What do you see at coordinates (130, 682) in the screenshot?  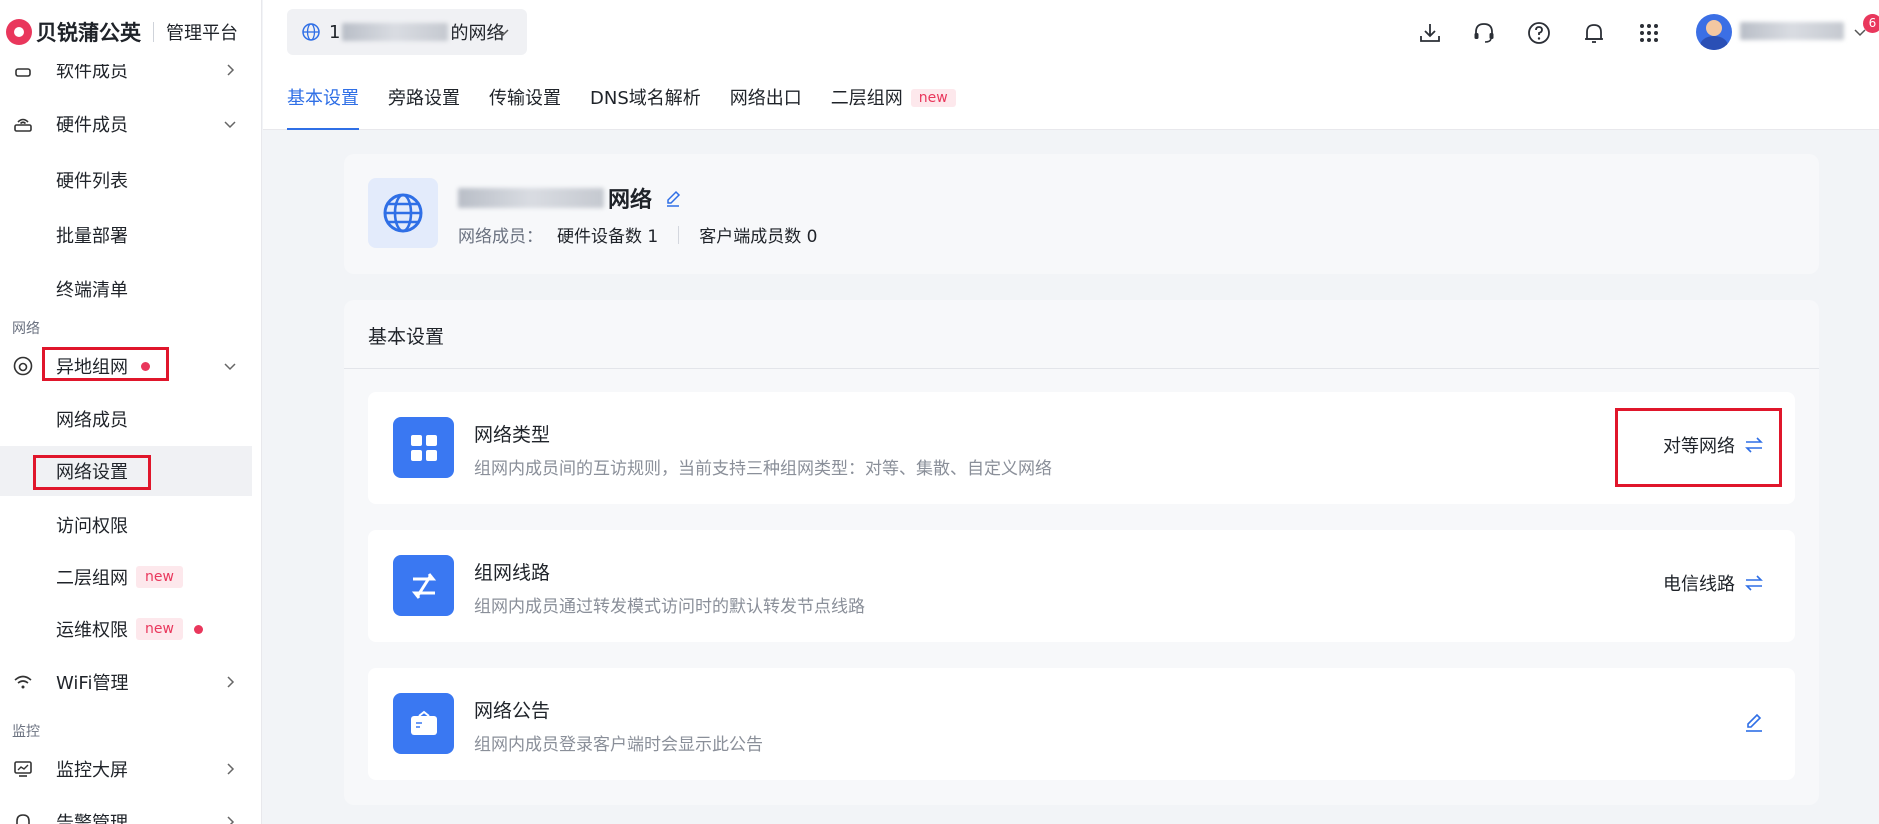 I see `sidebar-item-wifi: WiFi管理` at bounding box center [130, 682].